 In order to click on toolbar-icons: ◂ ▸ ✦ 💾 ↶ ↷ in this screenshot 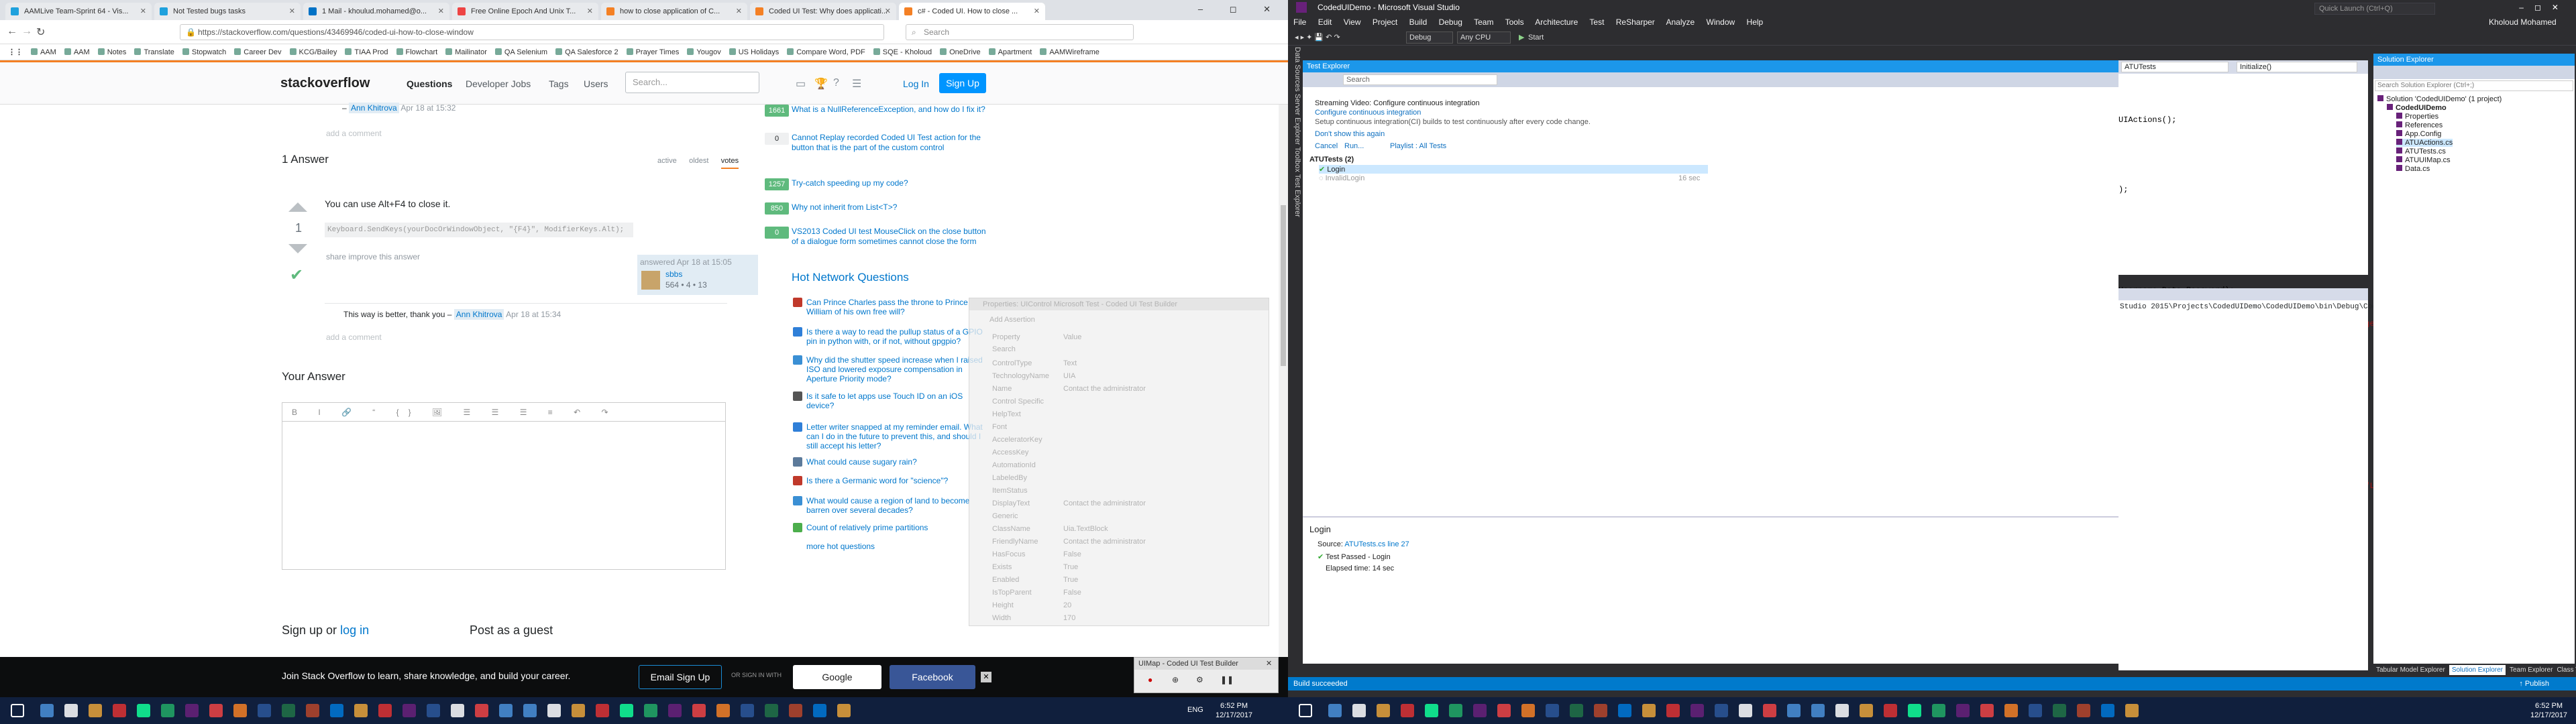, I will do `click(1317, 37)`.